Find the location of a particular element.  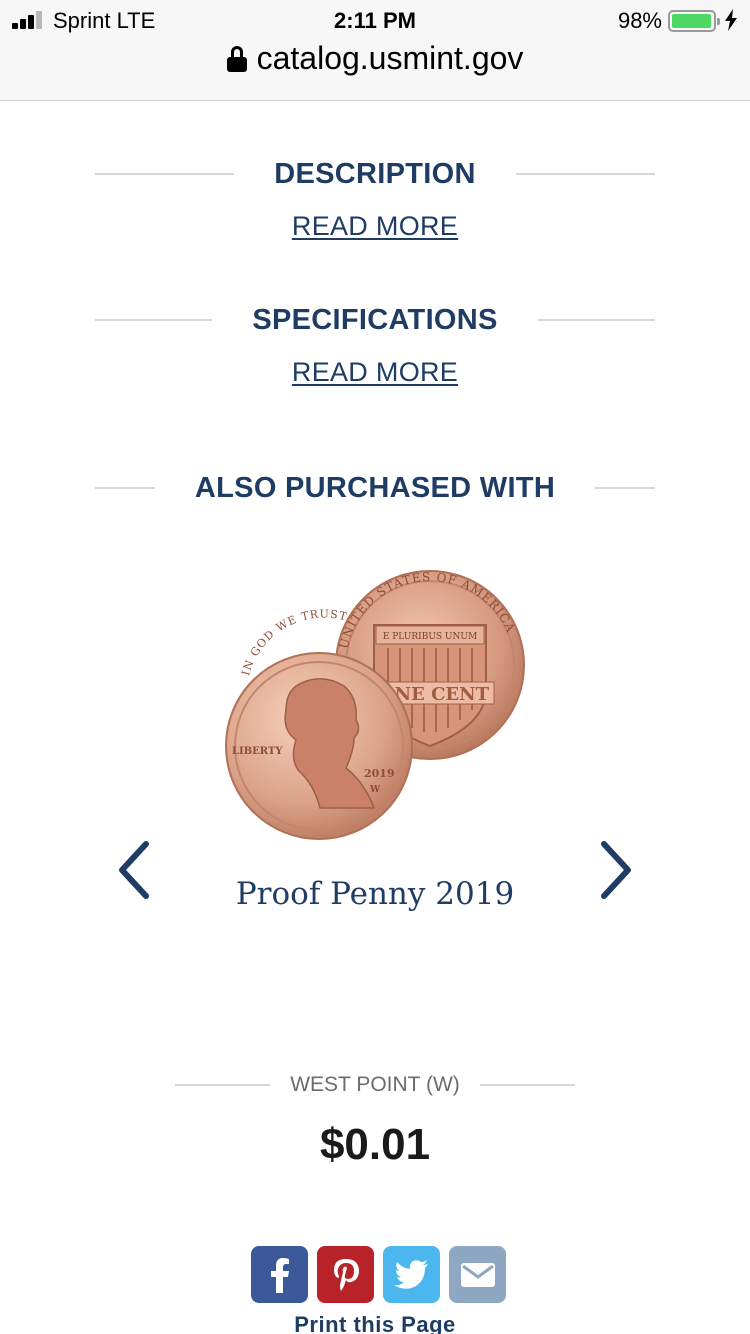

url-domain: catalog.usmint.gov is located at coordinates (390, 58).